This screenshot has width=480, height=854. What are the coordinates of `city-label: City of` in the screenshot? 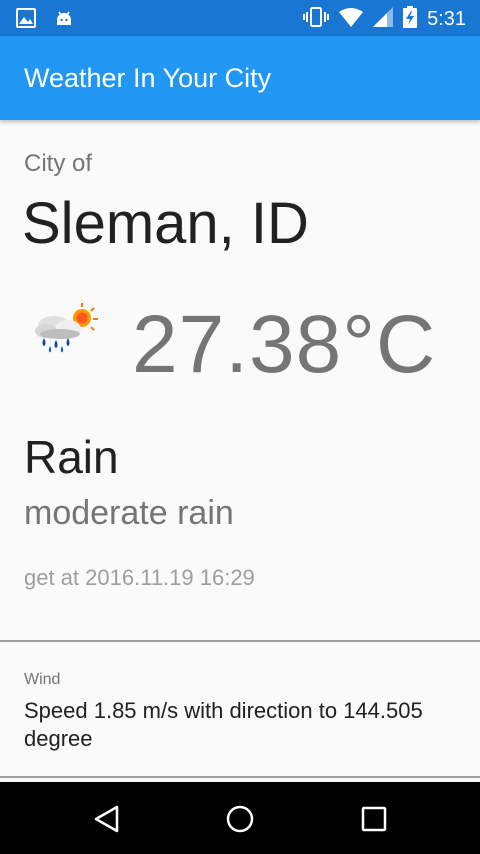 It's located at (58, 163).